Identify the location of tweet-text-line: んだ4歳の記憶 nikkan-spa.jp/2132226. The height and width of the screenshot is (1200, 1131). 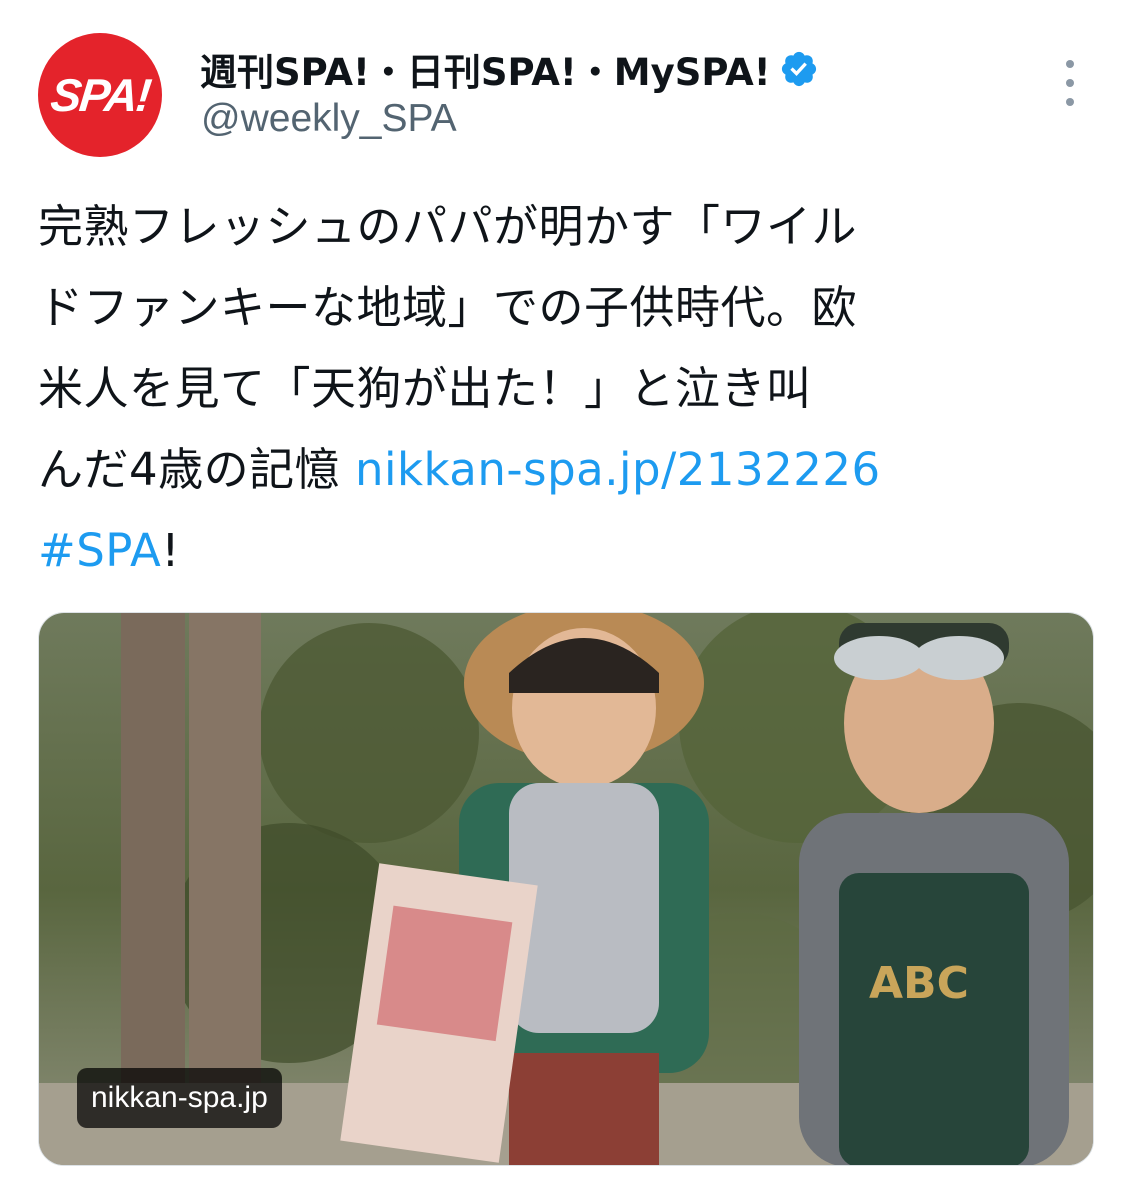
(568, 469).